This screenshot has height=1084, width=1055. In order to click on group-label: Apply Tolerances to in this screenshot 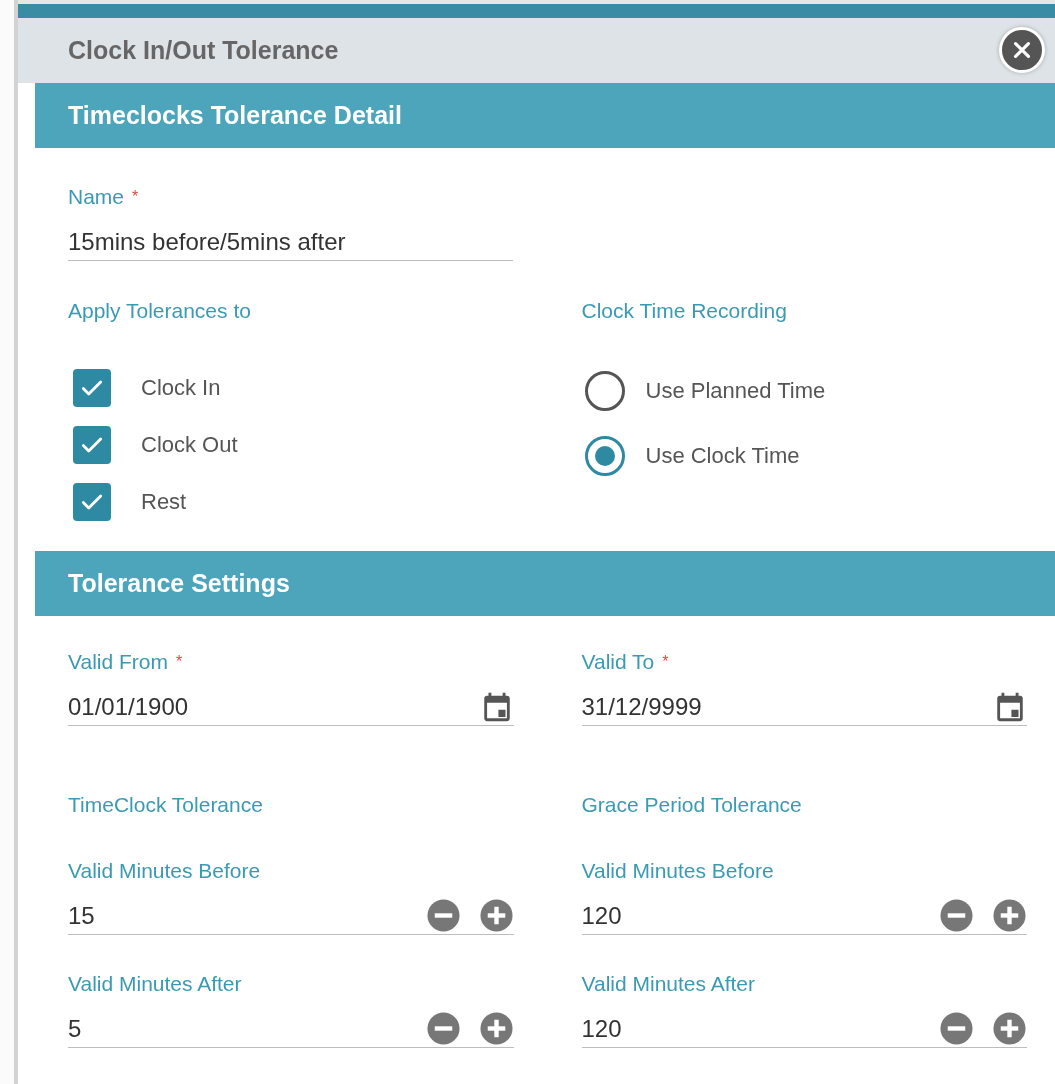, I will do `click(160, 311)`.